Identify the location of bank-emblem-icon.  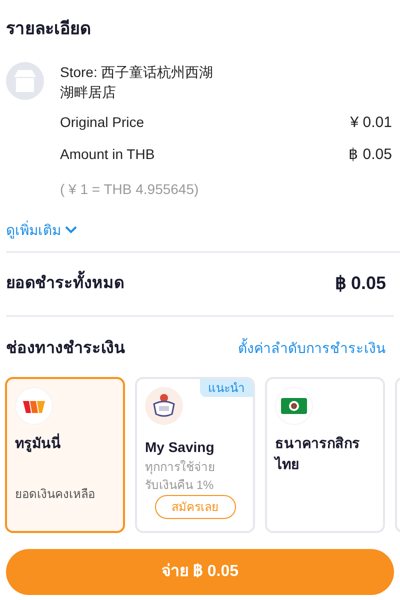
(164, 406).